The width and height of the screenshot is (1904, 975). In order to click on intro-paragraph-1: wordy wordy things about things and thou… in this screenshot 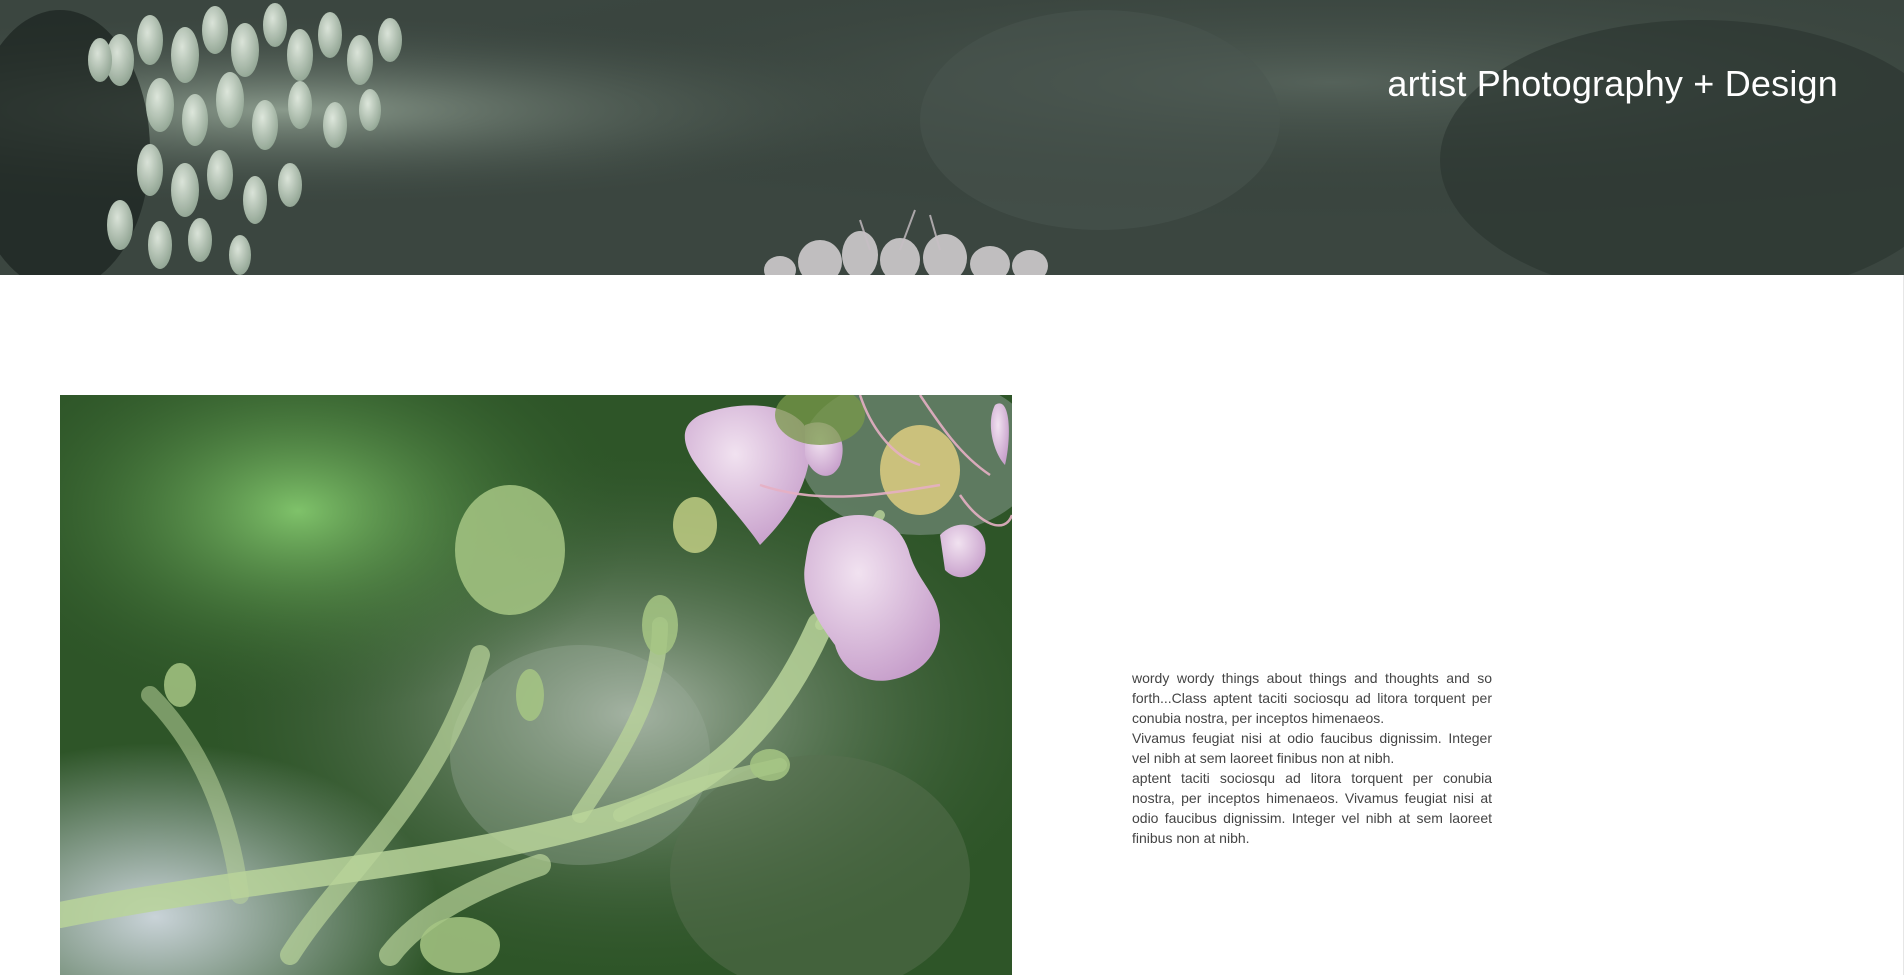, I will do `click(1312, 698)`.